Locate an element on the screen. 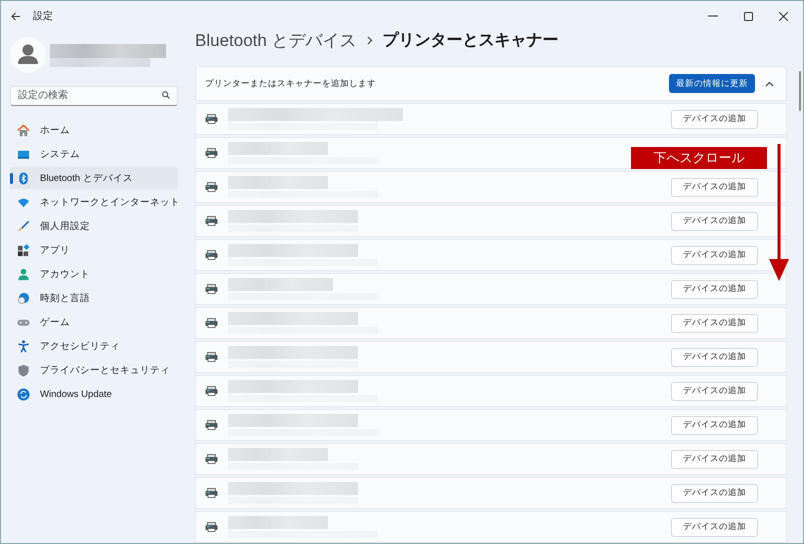 The width and height of the screenshot is (804, 544). nav-item: プライバシーとセキュリティ is located at coordinates (94, 370).